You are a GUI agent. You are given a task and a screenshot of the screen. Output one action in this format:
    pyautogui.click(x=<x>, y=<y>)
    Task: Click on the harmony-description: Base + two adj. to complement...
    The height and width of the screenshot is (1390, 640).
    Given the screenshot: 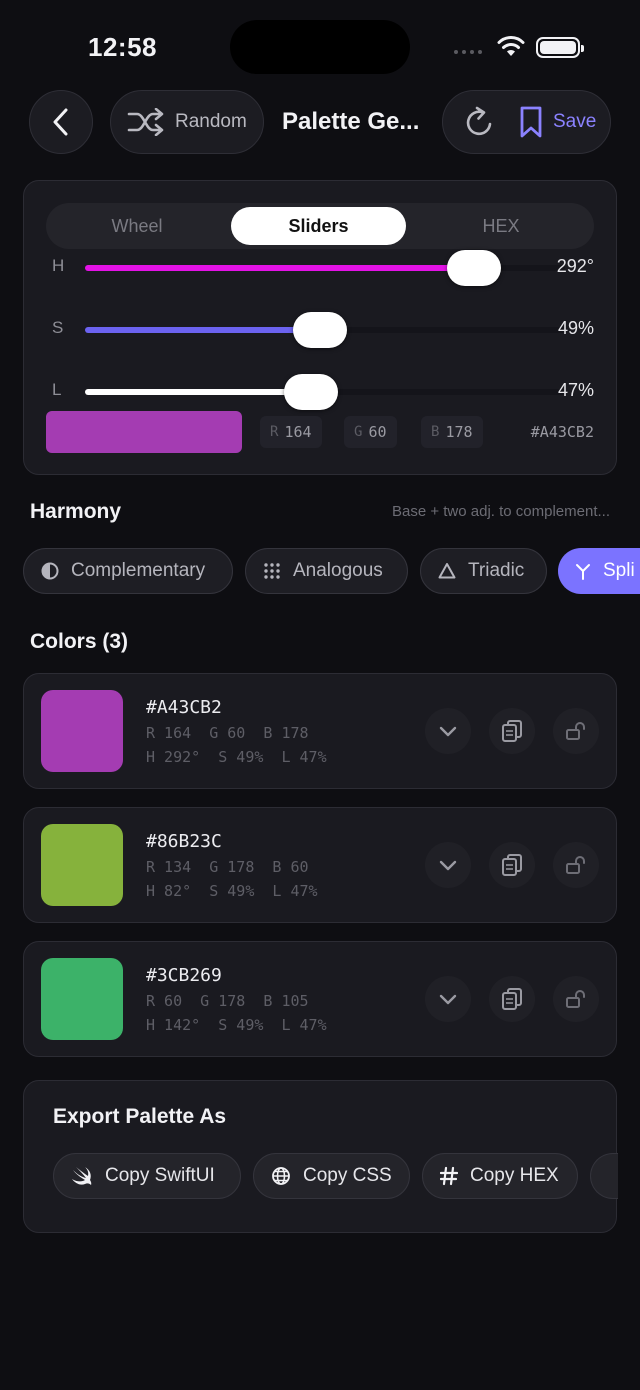 What is the action you would take?
    pyautogui.click(x=500, y=511)
    